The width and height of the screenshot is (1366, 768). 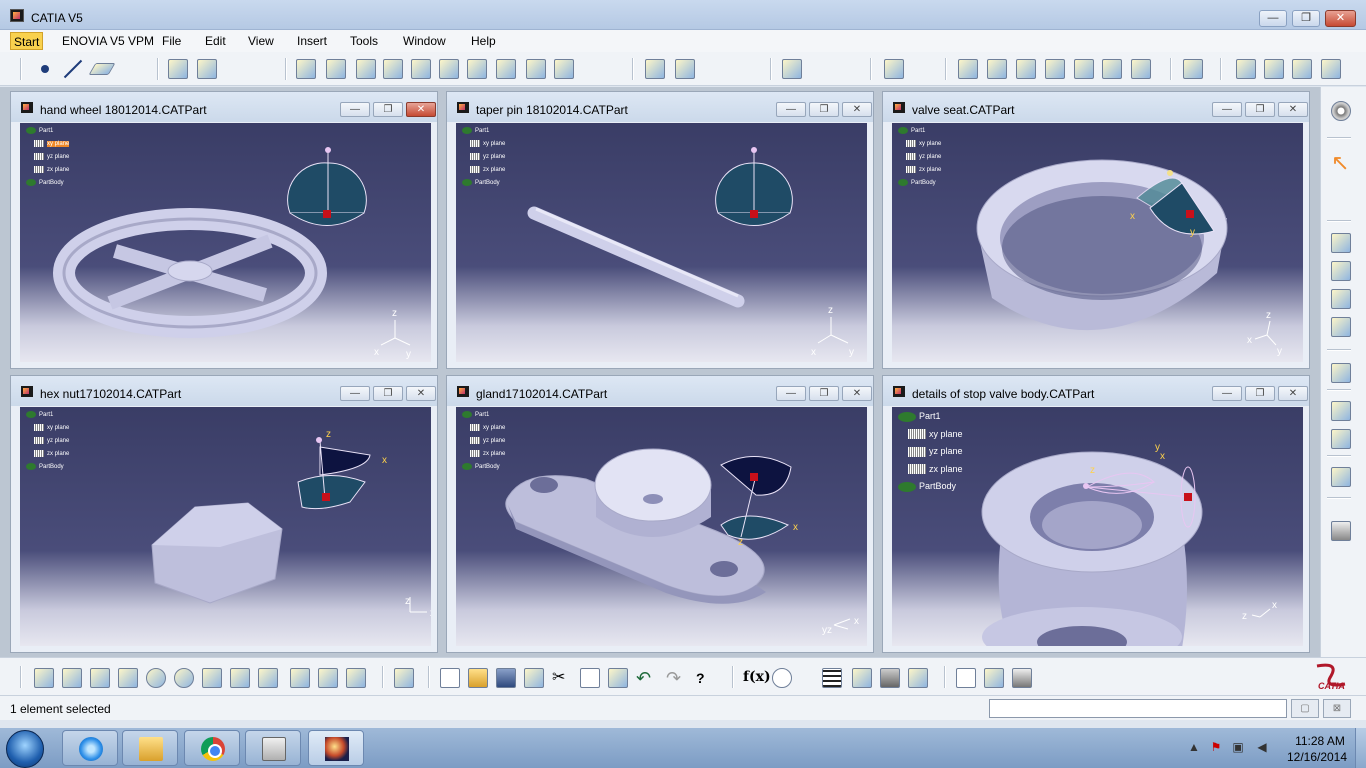 What do you see at coordinates (364, 41) in the screenshot?
I see `menu-tools: Tools` at bounding box center [364, 41].